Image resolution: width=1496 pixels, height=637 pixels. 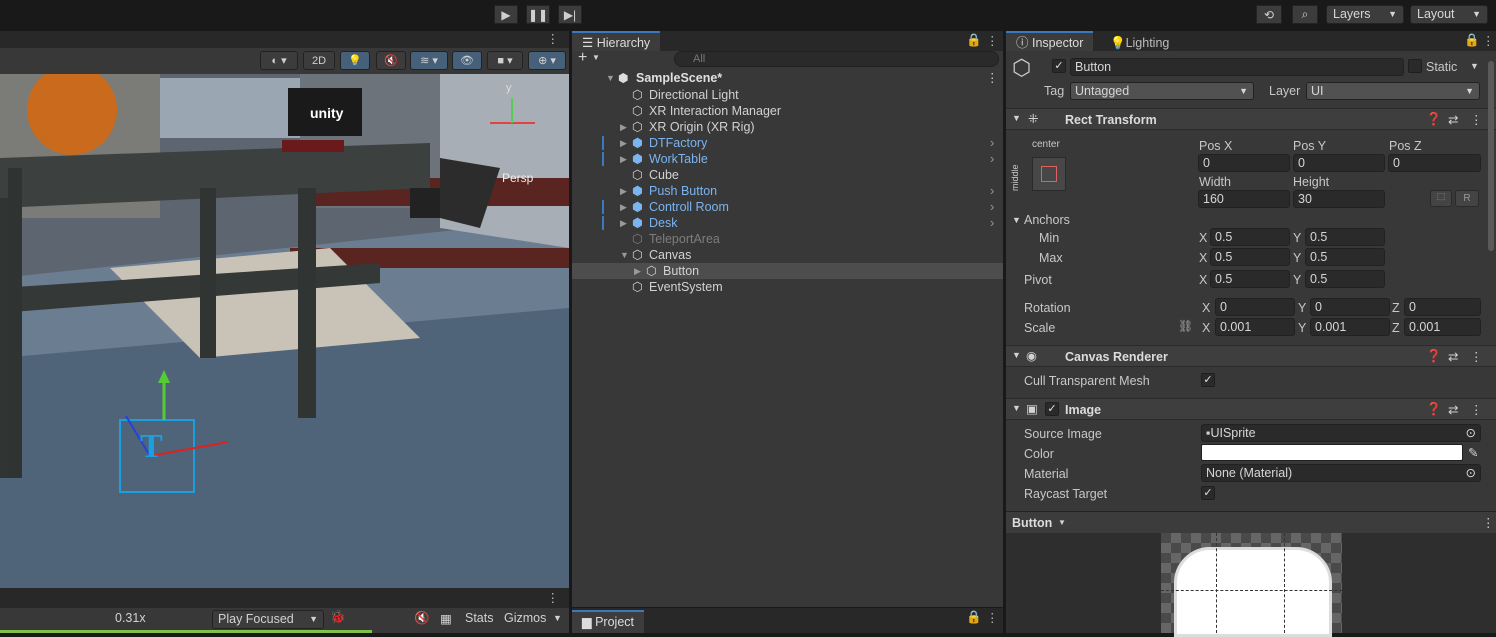 I want to click on layers-dropdown: Layers ▼, so click(x=1365, y=14).